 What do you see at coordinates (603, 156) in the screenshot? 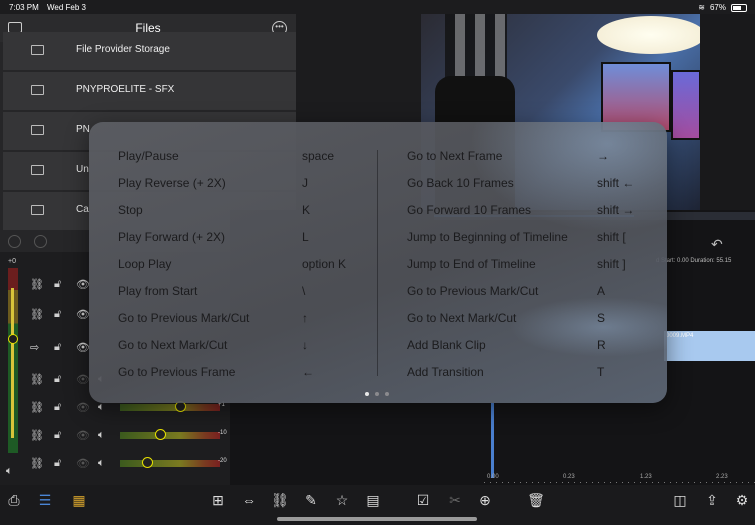
I see `shortcut-key: →` at bounding box center [603, 156].